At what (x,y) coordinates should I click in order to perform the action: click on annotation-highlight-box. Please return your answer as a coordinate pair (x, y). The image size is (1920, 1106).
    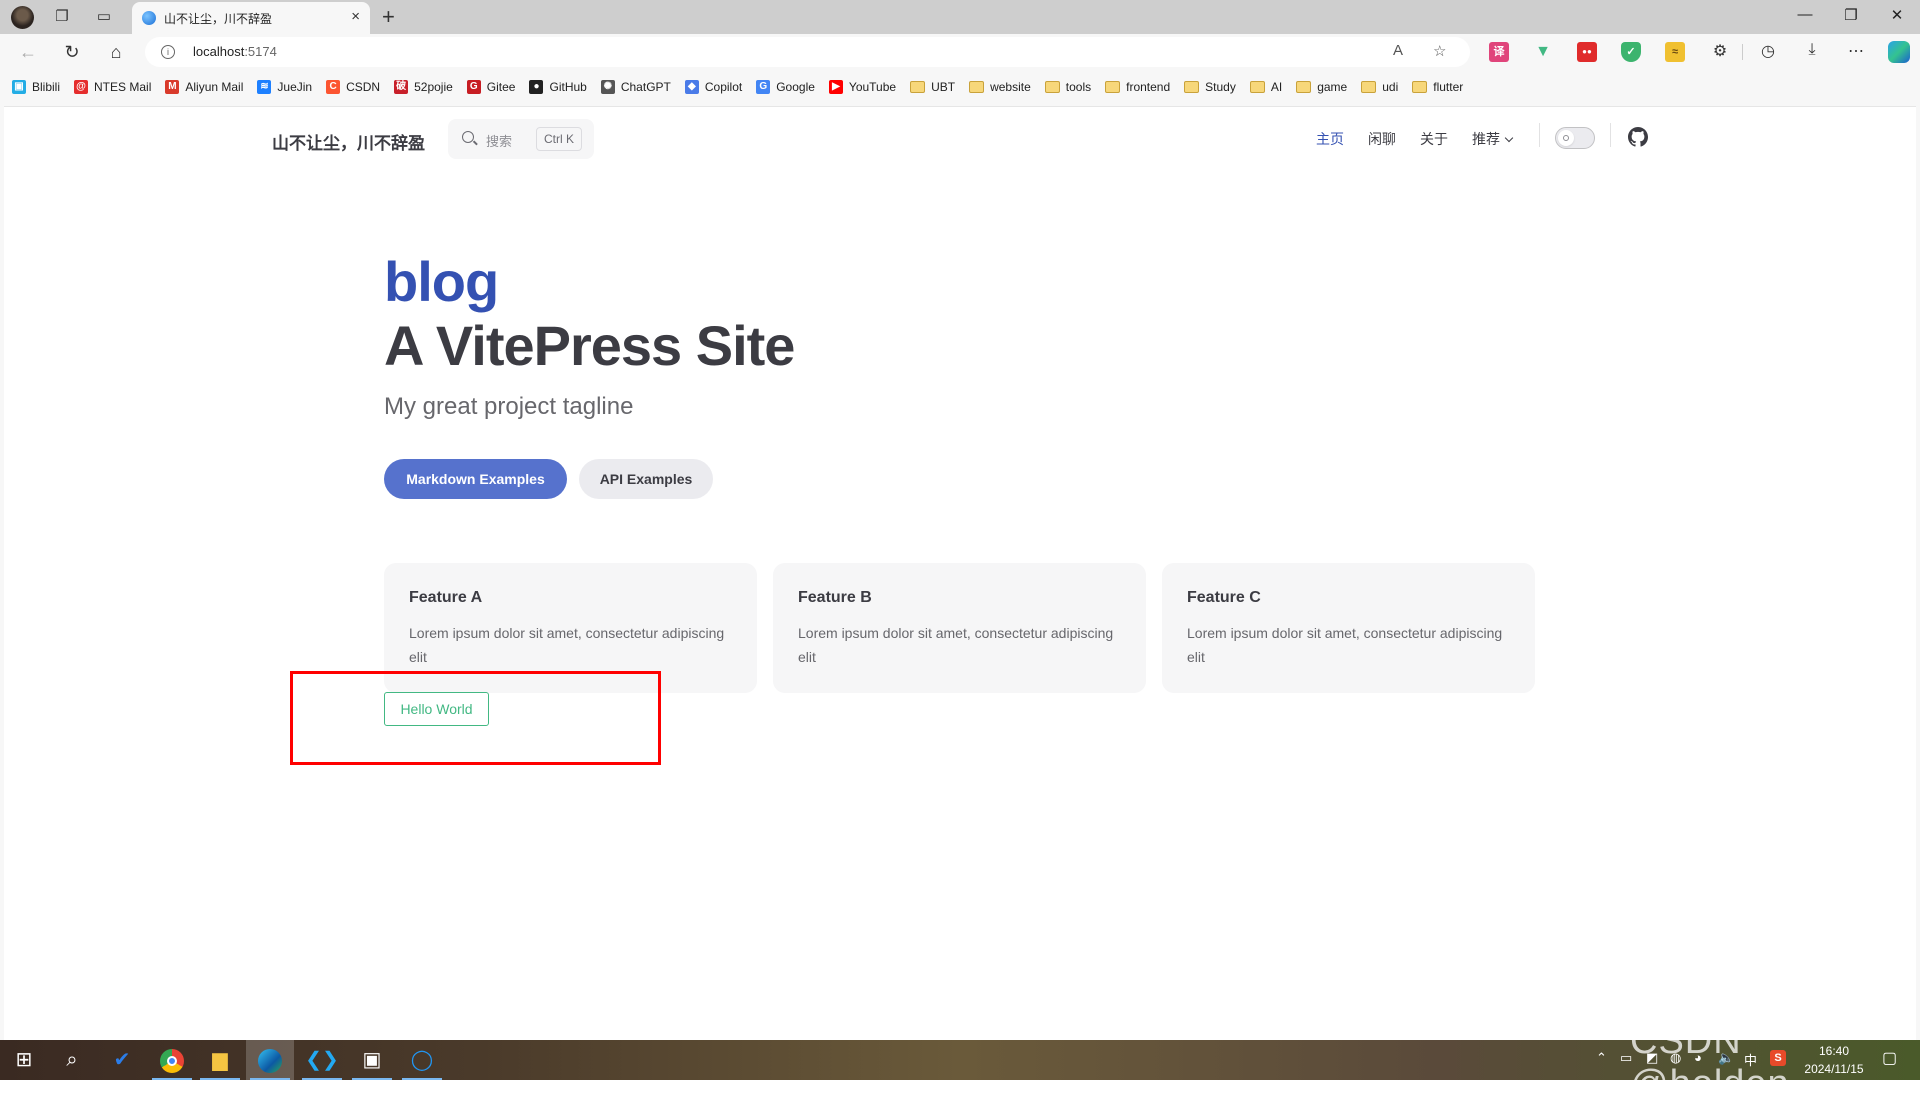
    Looking at the image, I should click on (475, 718).